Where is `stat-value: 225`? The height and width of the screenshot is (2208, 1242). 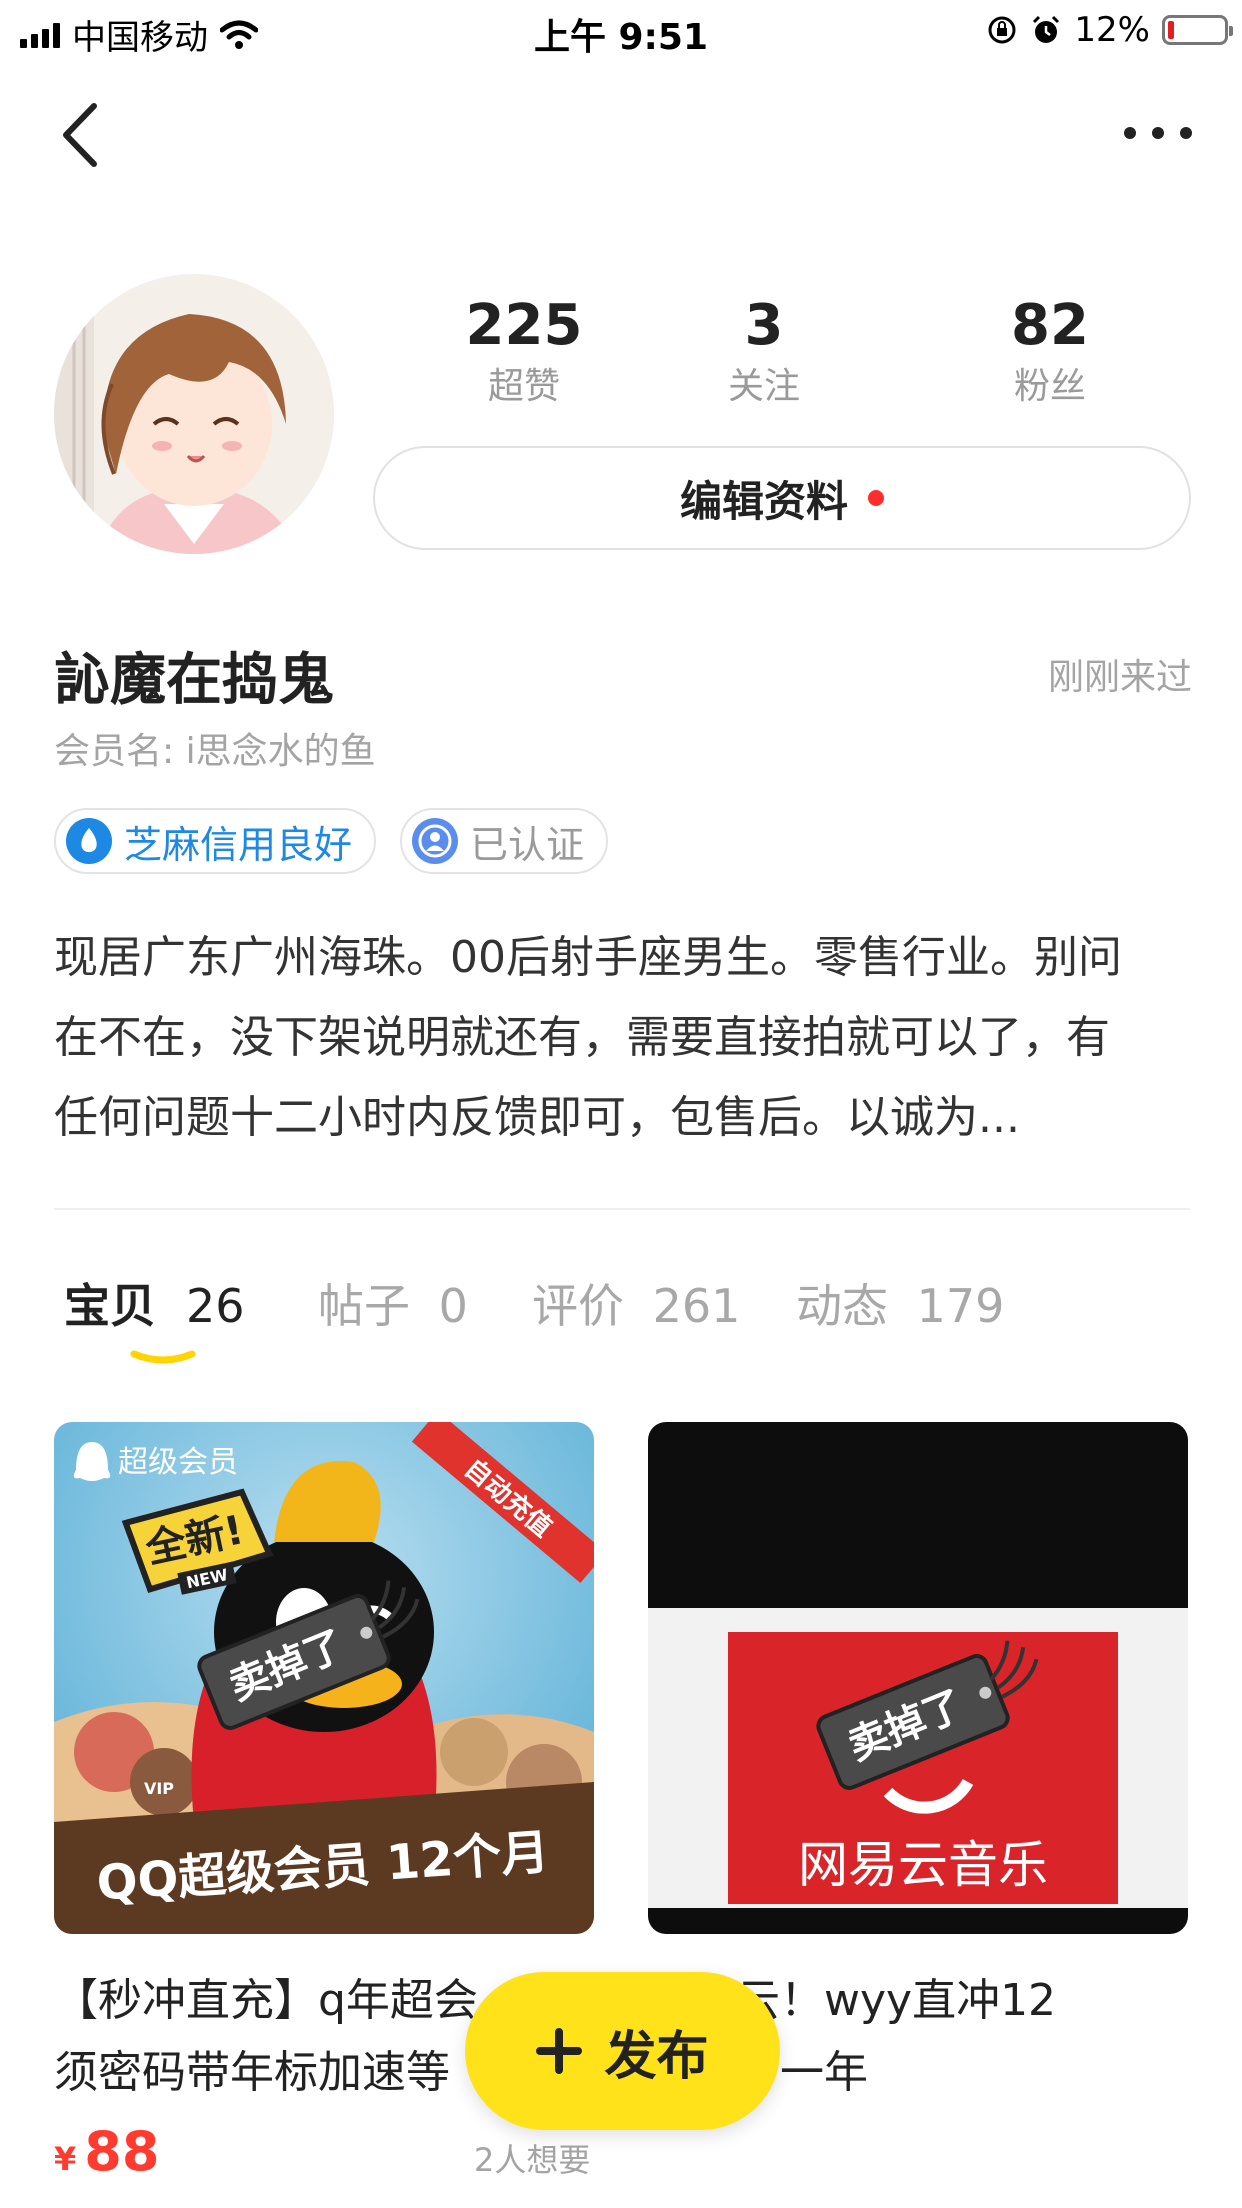 stat-value: 225 is located at coordinates (524, 325).